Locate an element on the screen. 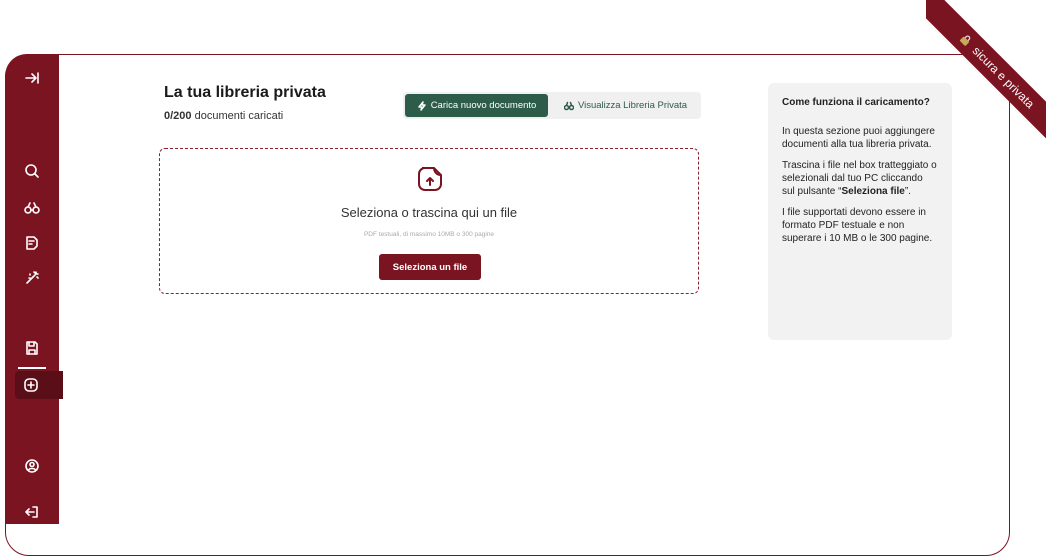  tab-upload: Carica nuovo documento is located at coordinates (476, 105).